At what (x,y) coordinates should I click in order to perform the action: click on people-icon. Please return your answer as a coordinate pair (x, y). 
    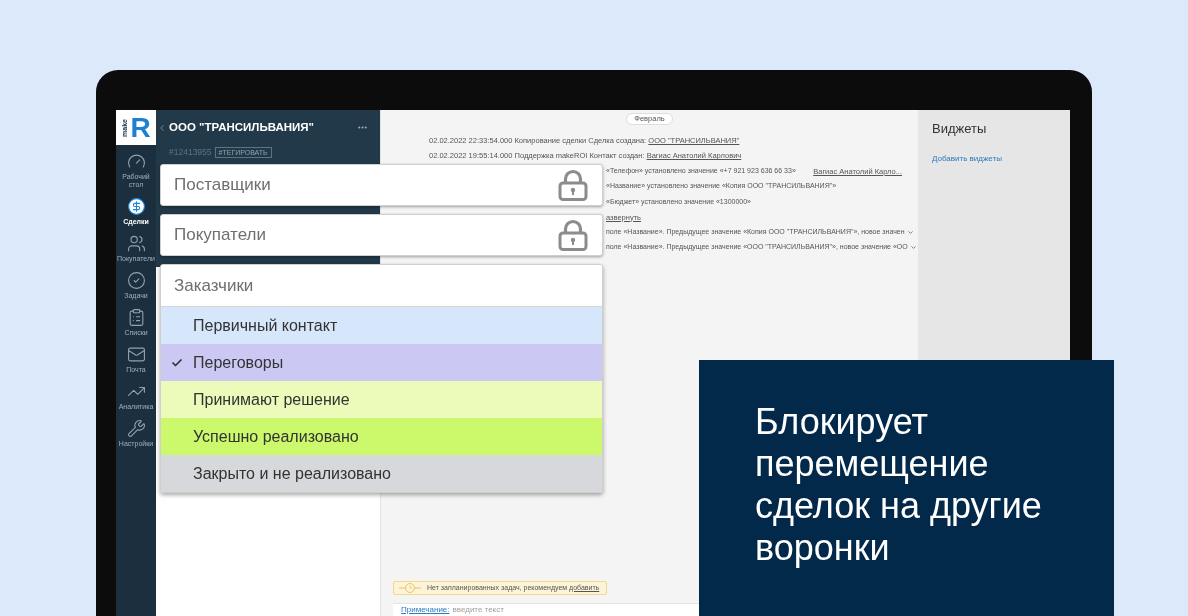
    Looking at the image, I should click on (136, 243).